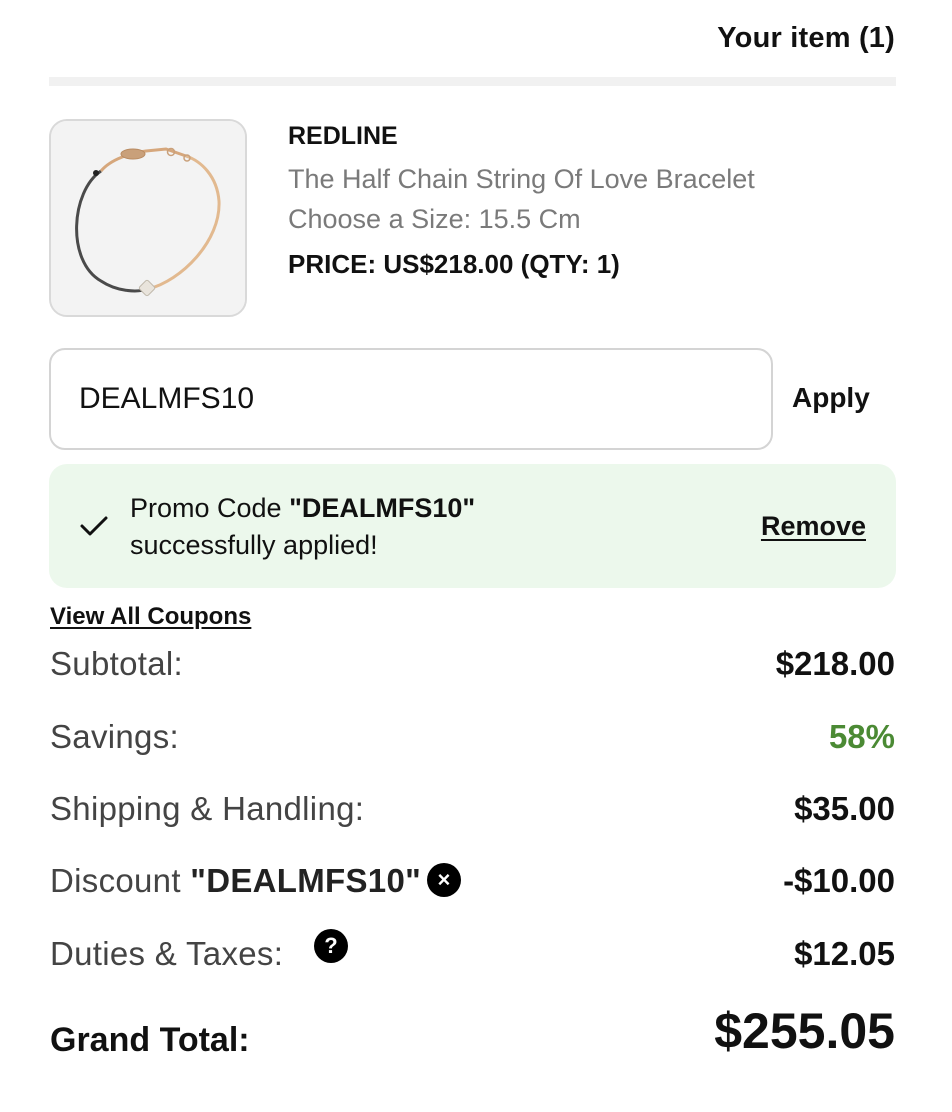 The height and width of the screenshot is (1112, 952). Describe the element at coordinates (831, 398) in the screenshot. I see `apply-button: Apply` at that location.